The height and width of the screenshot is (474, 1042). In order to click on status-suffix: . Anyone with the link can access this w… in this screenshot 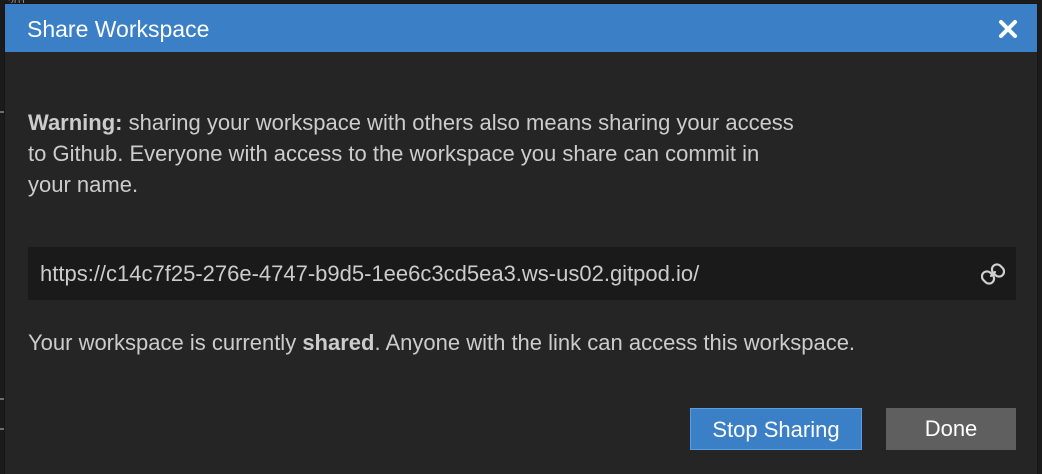, I will do `click(615, 342)`.